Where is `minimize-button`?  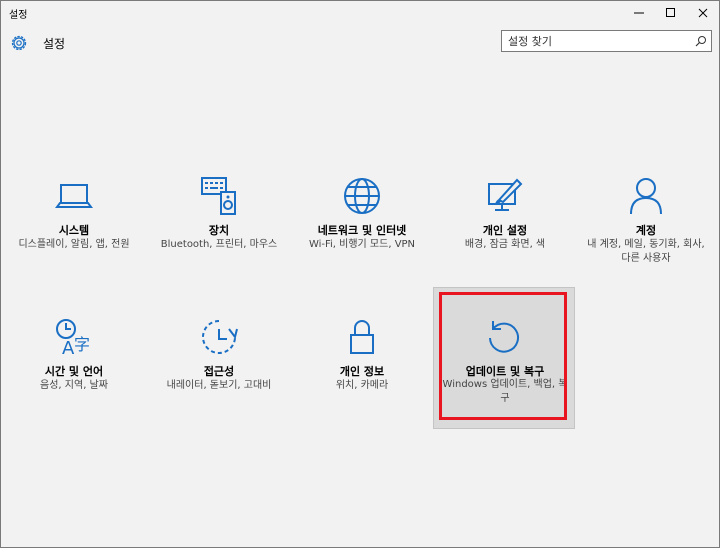 minimize-button is located at coordinates (639, 13).